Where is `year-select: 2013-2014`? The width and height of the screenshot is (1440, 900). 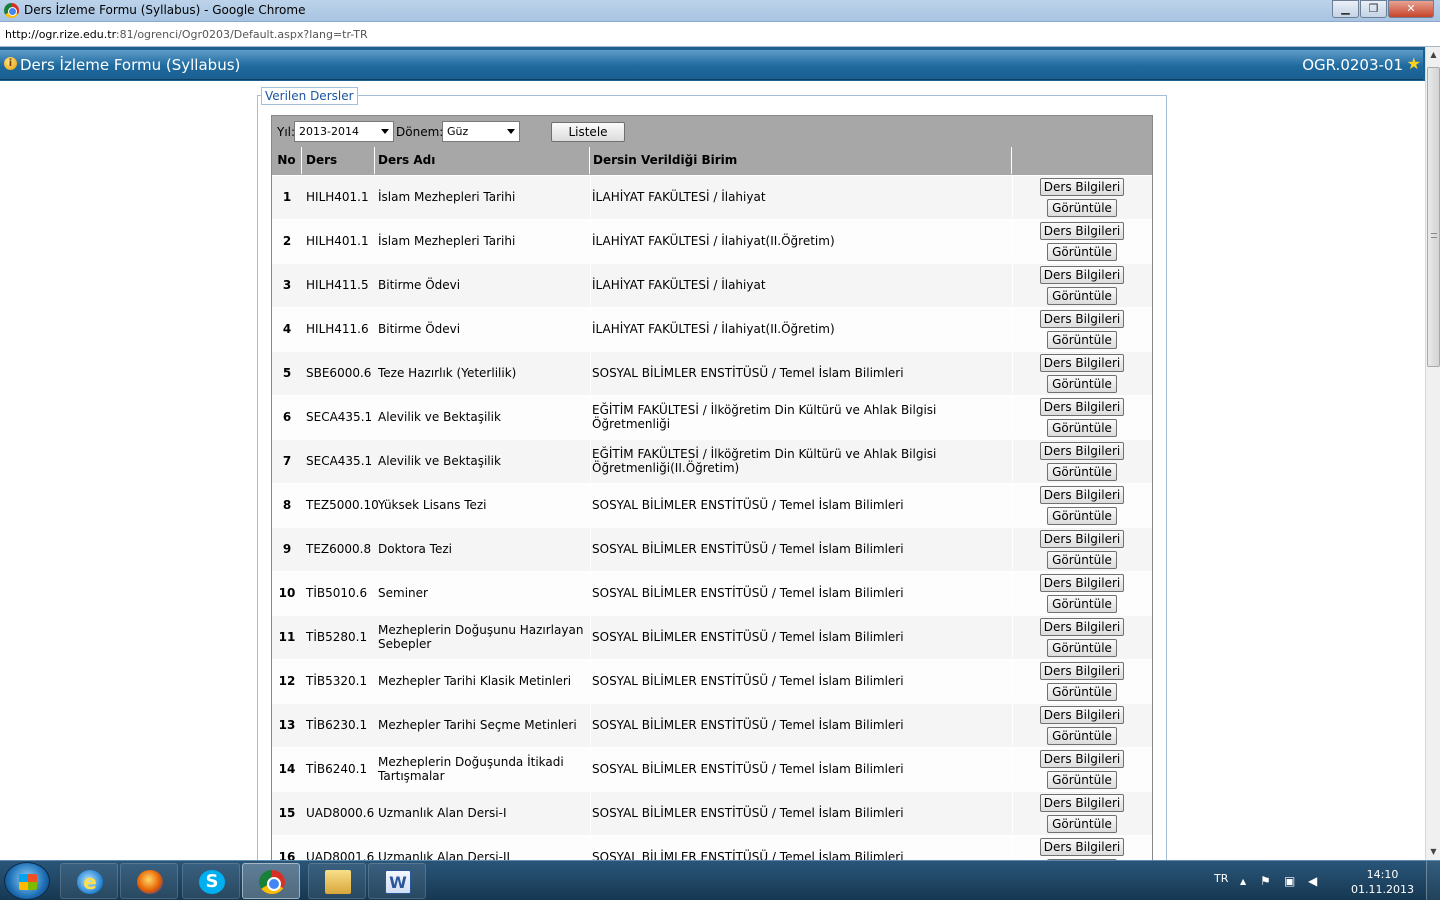 year-select: 2013-2014 is located at coordinates (344, 131).